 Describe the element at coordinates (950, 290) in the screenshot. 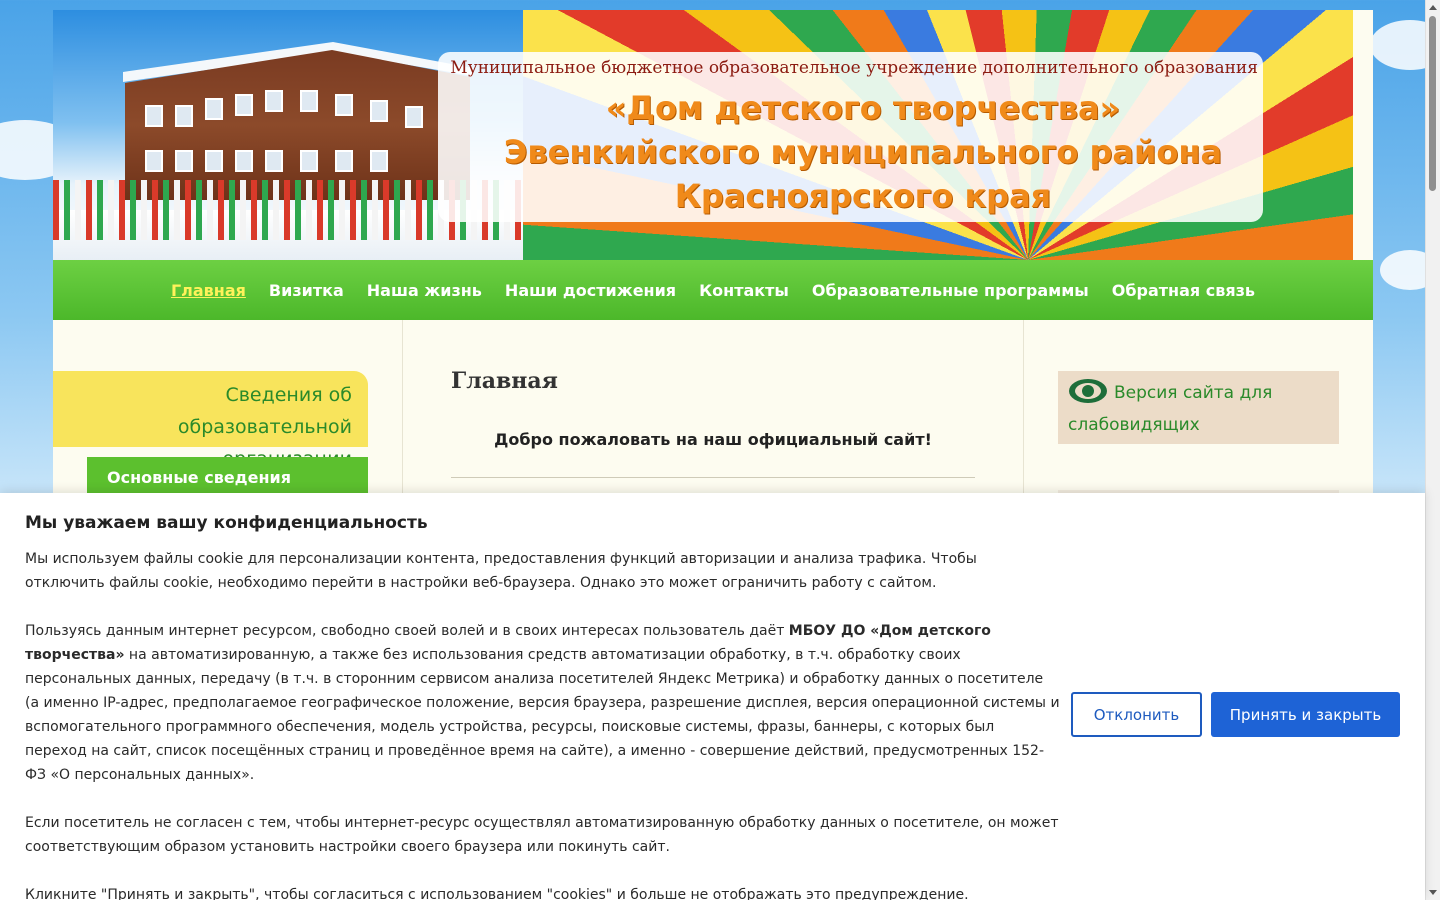

I see `nav-item-programs: Образовательные программы` at that location.